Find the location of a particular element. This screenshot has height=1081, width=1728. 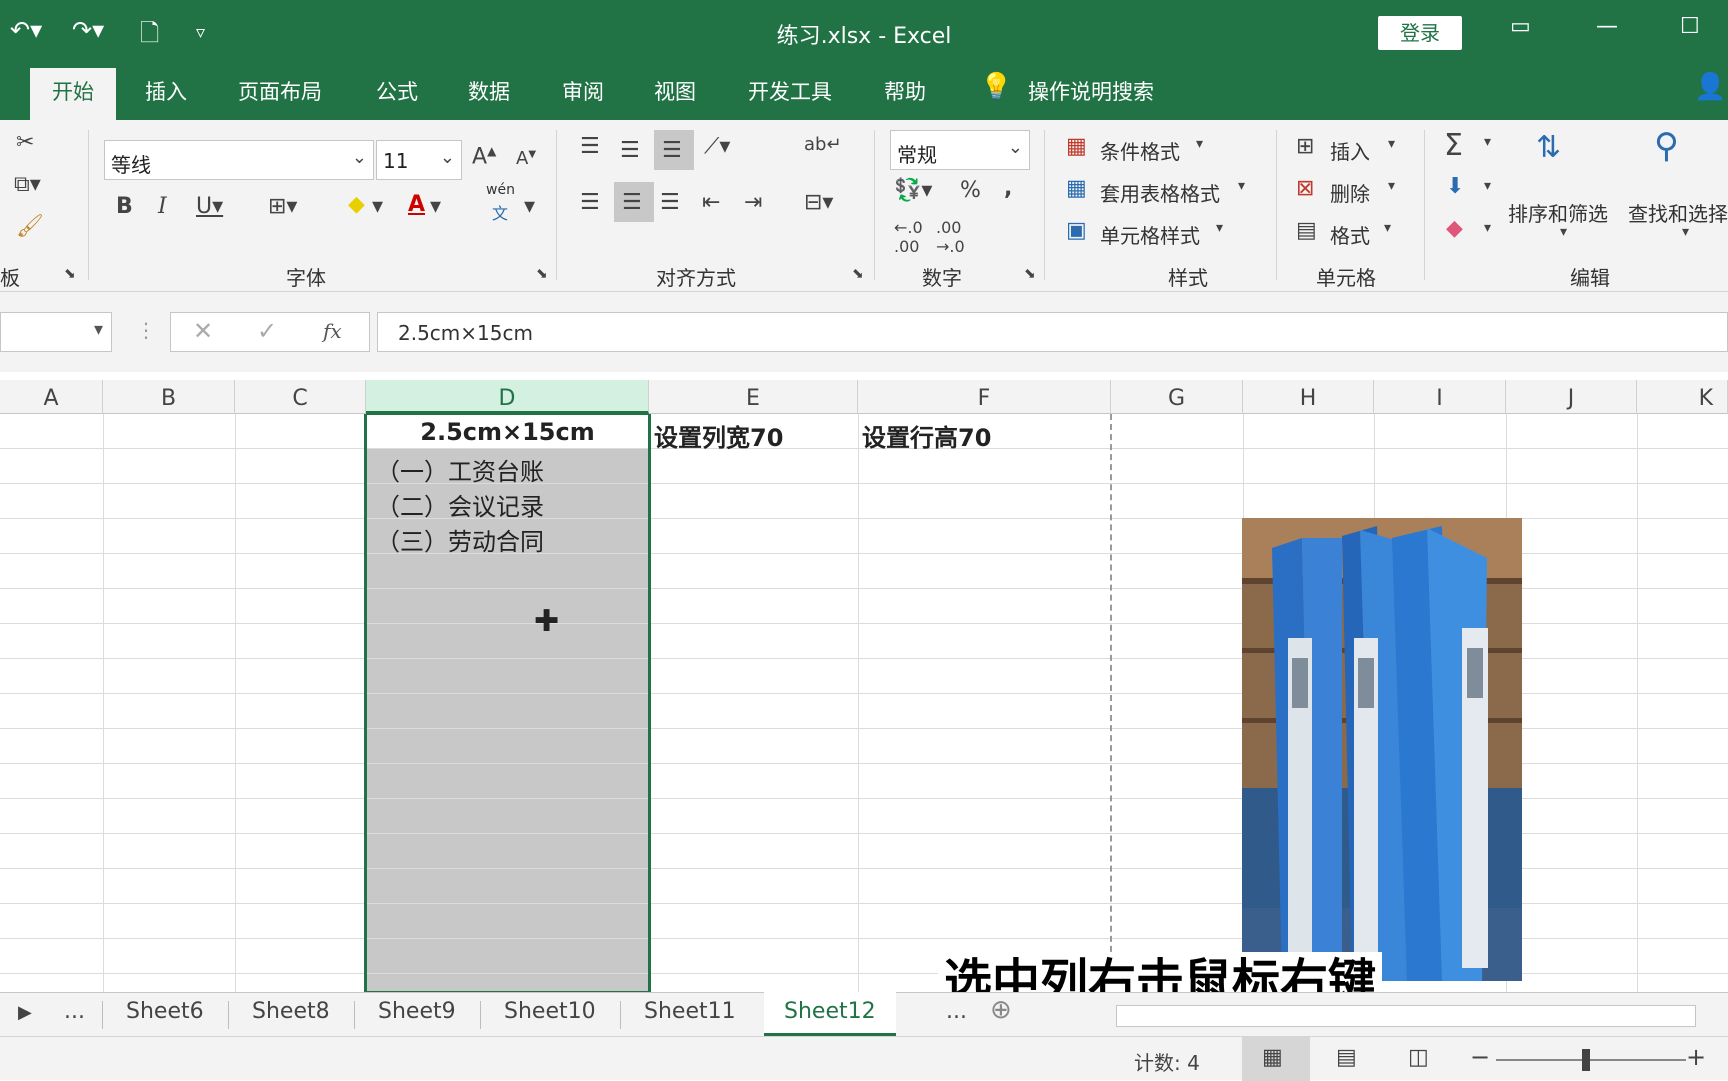

page-break-view-icon: ◫ is located at coordinates (1418, 1057).